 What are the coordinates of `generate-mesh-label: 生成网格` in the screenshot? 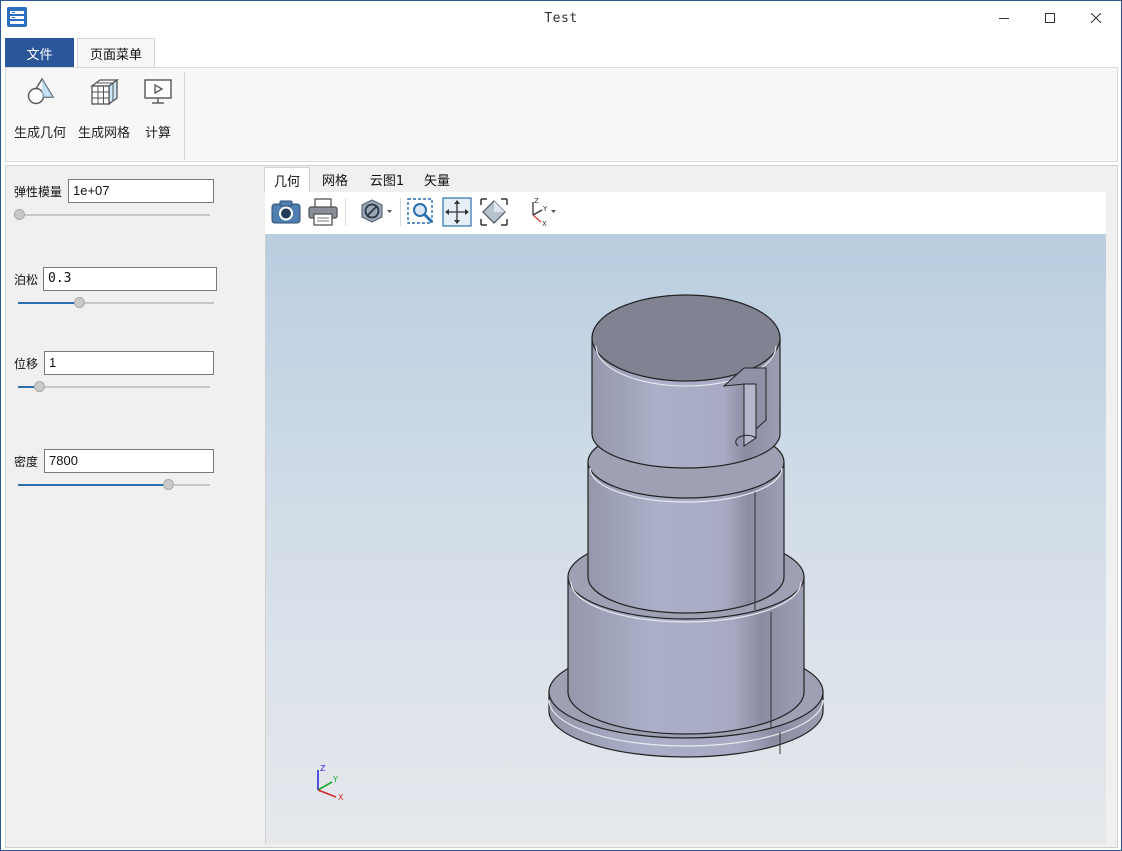 It's located at (104, 133).